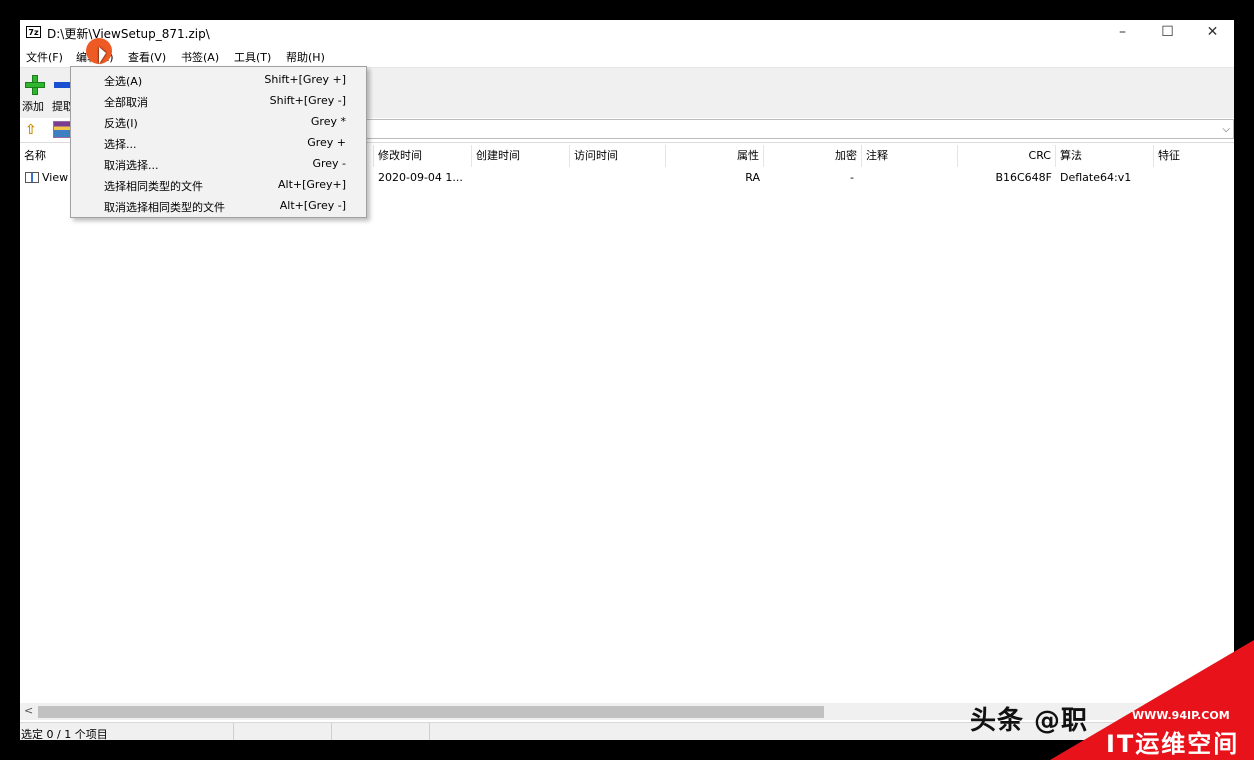  Describe the element at coordinates (32, 130) in the screenshot. I see `up-folder-icon: ⇧` at that location.